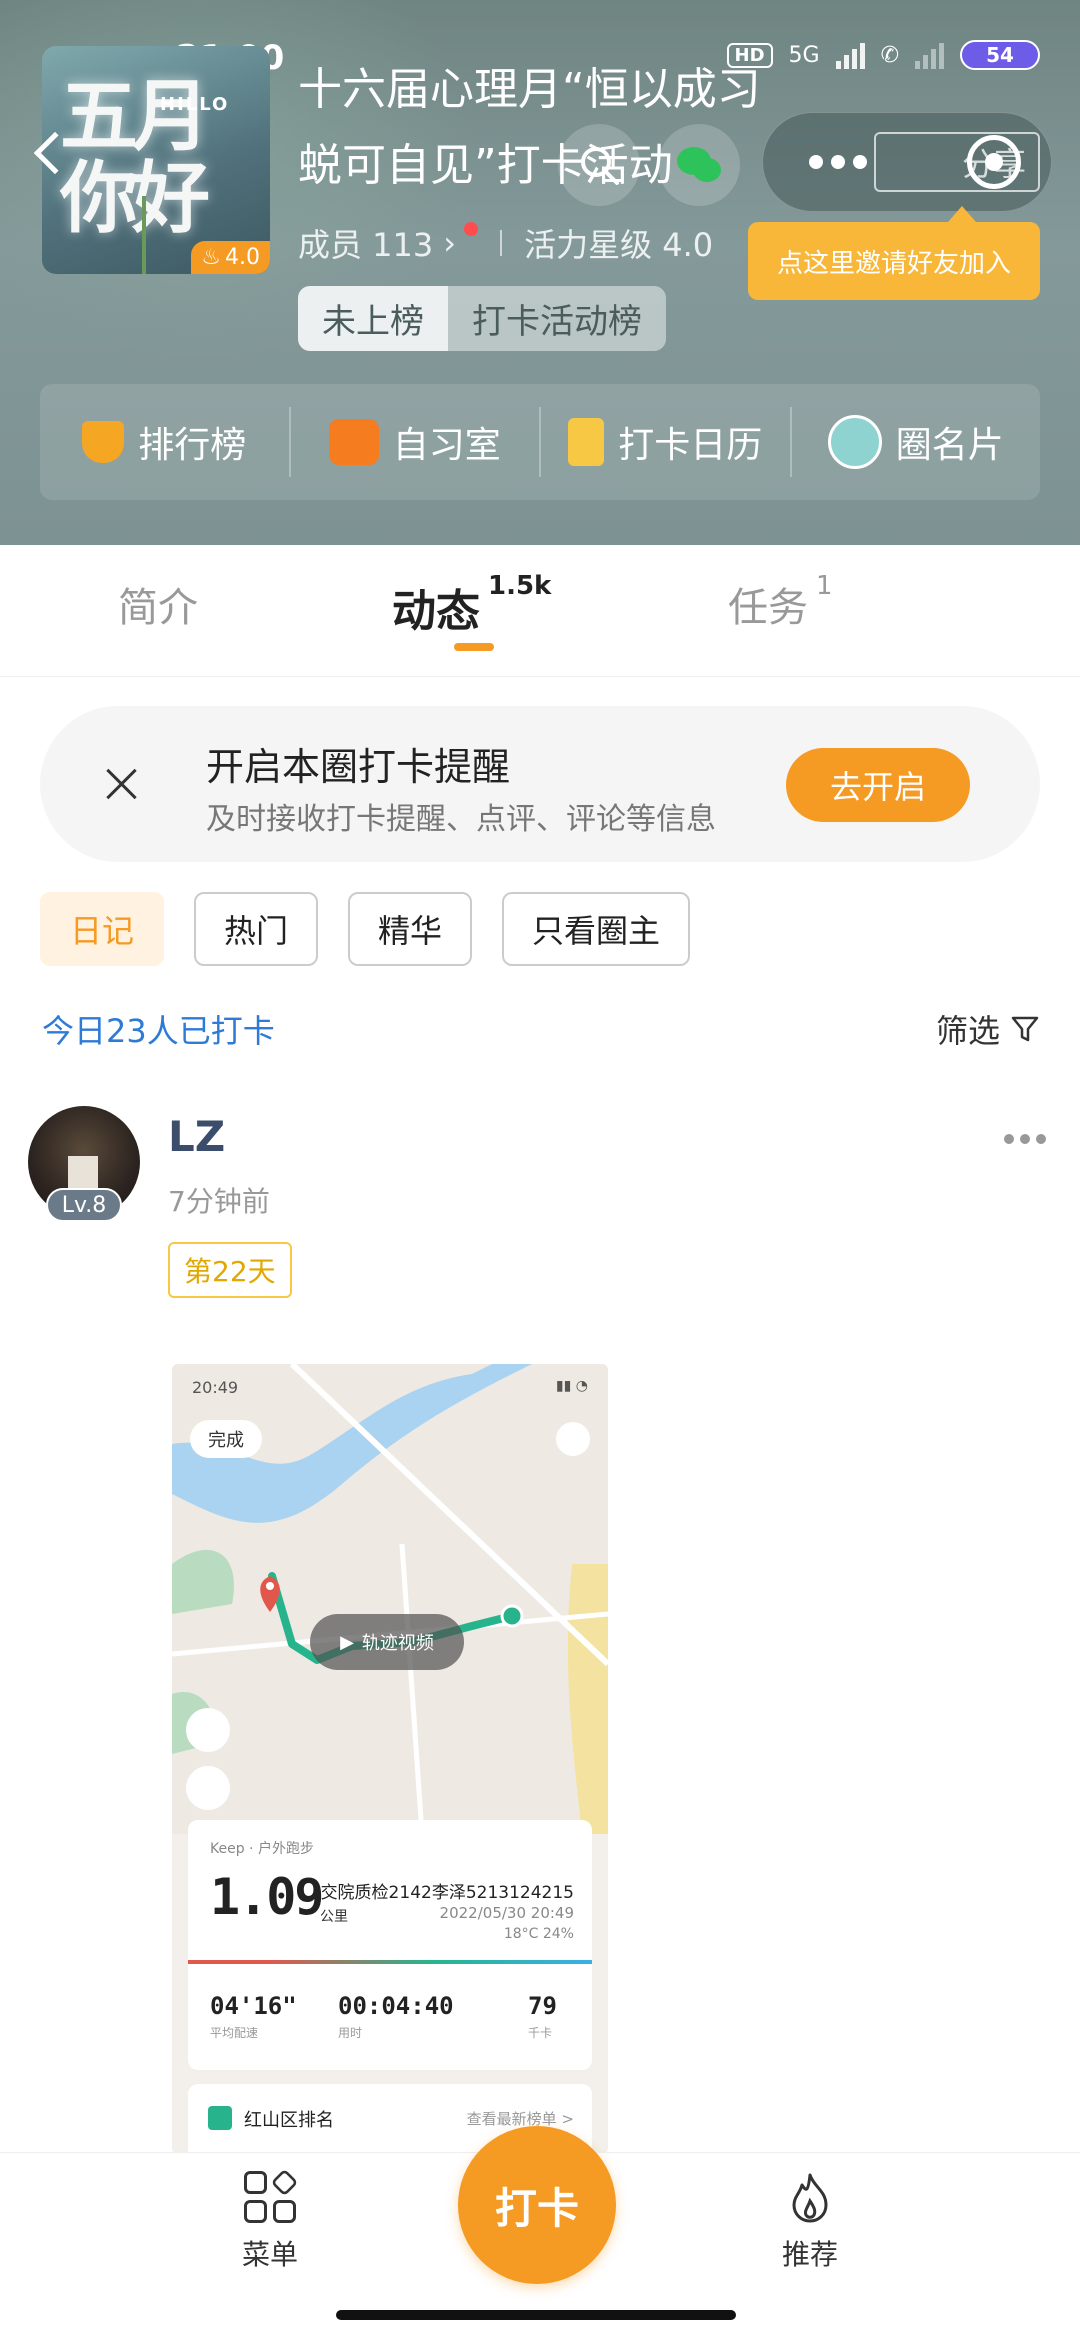 The width and height of the screenshot is (1080, 2340). I want to click on nav-menu: 菜单, so click(270, 2220).